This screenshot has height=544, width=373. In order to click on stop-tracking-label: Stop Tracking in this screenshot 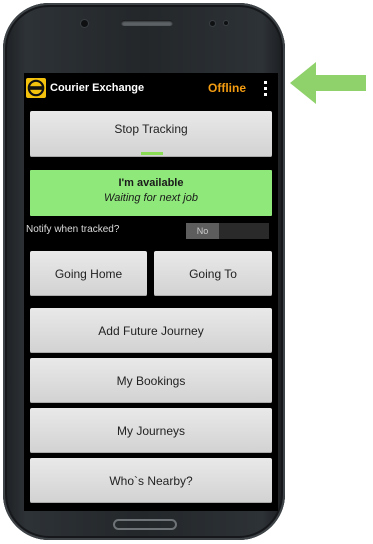, I will do `click(151, 129)`.